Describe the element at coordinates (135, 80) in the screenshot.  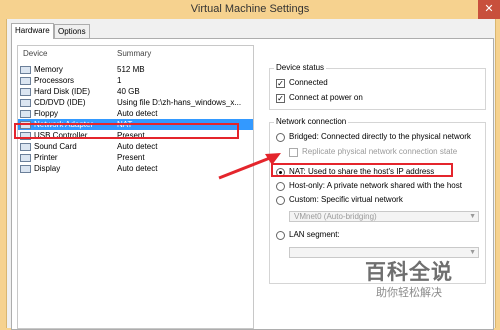
I see `device-row-processors: Processors 1` at that location.